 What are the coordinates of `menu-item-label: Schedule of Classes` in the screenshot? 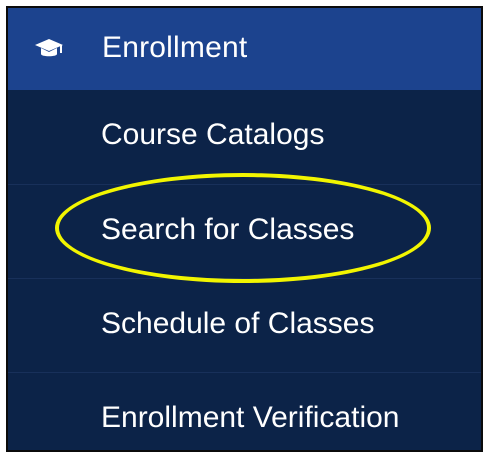 It's located at (238, 323).